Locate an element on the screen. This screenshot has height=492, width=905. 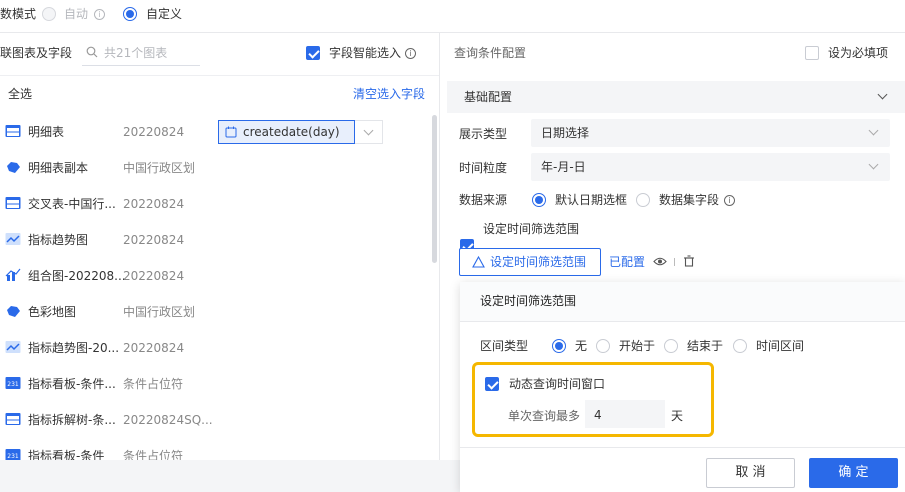
source-label: 数据来源 is located at coordinates (483, 200).